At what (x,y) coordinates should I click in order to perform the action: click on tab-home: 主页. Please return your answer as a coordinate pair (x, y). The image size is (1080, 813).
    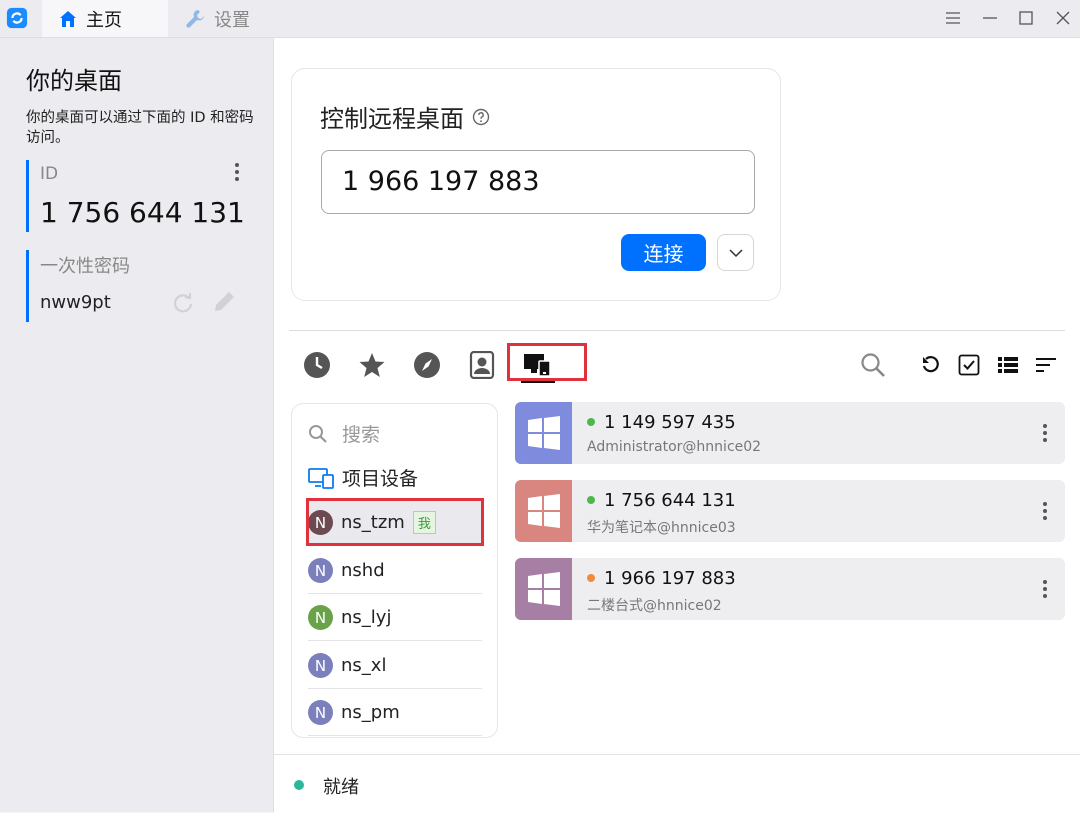
    Looking at the image, I should click on (105, 18).